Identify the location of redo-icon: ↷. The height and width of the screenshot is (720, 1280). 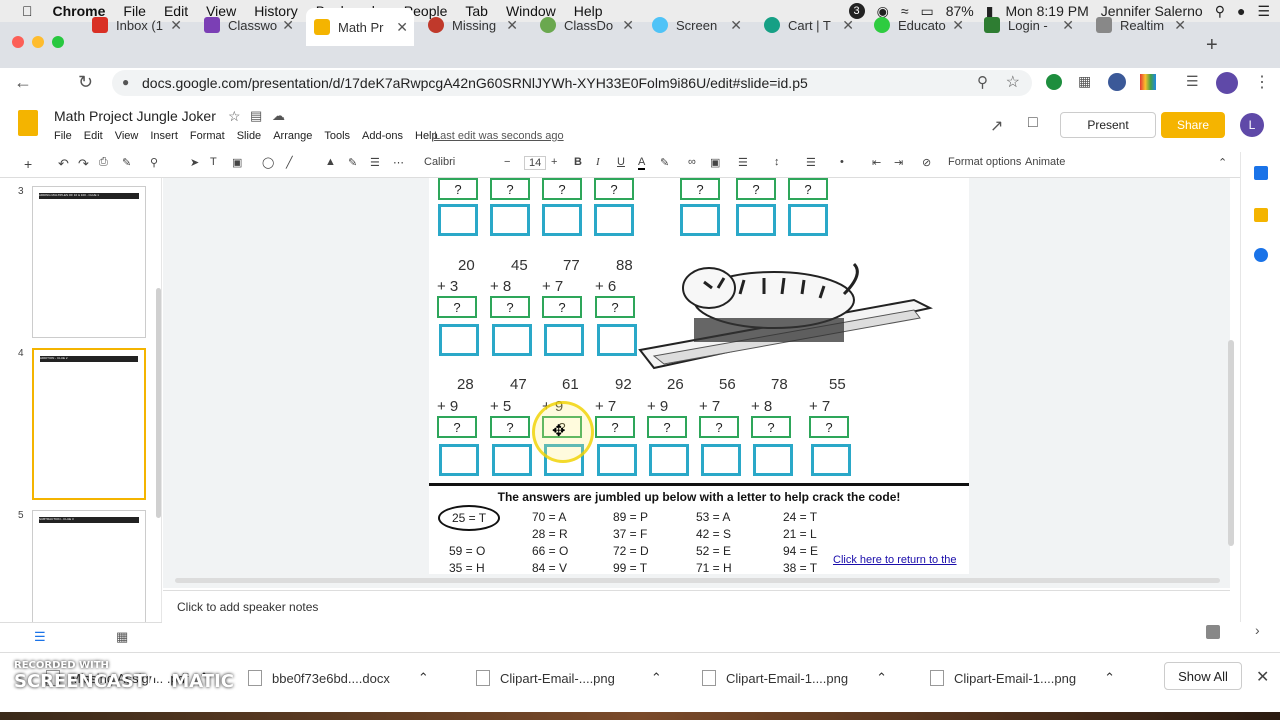
(83, 164).